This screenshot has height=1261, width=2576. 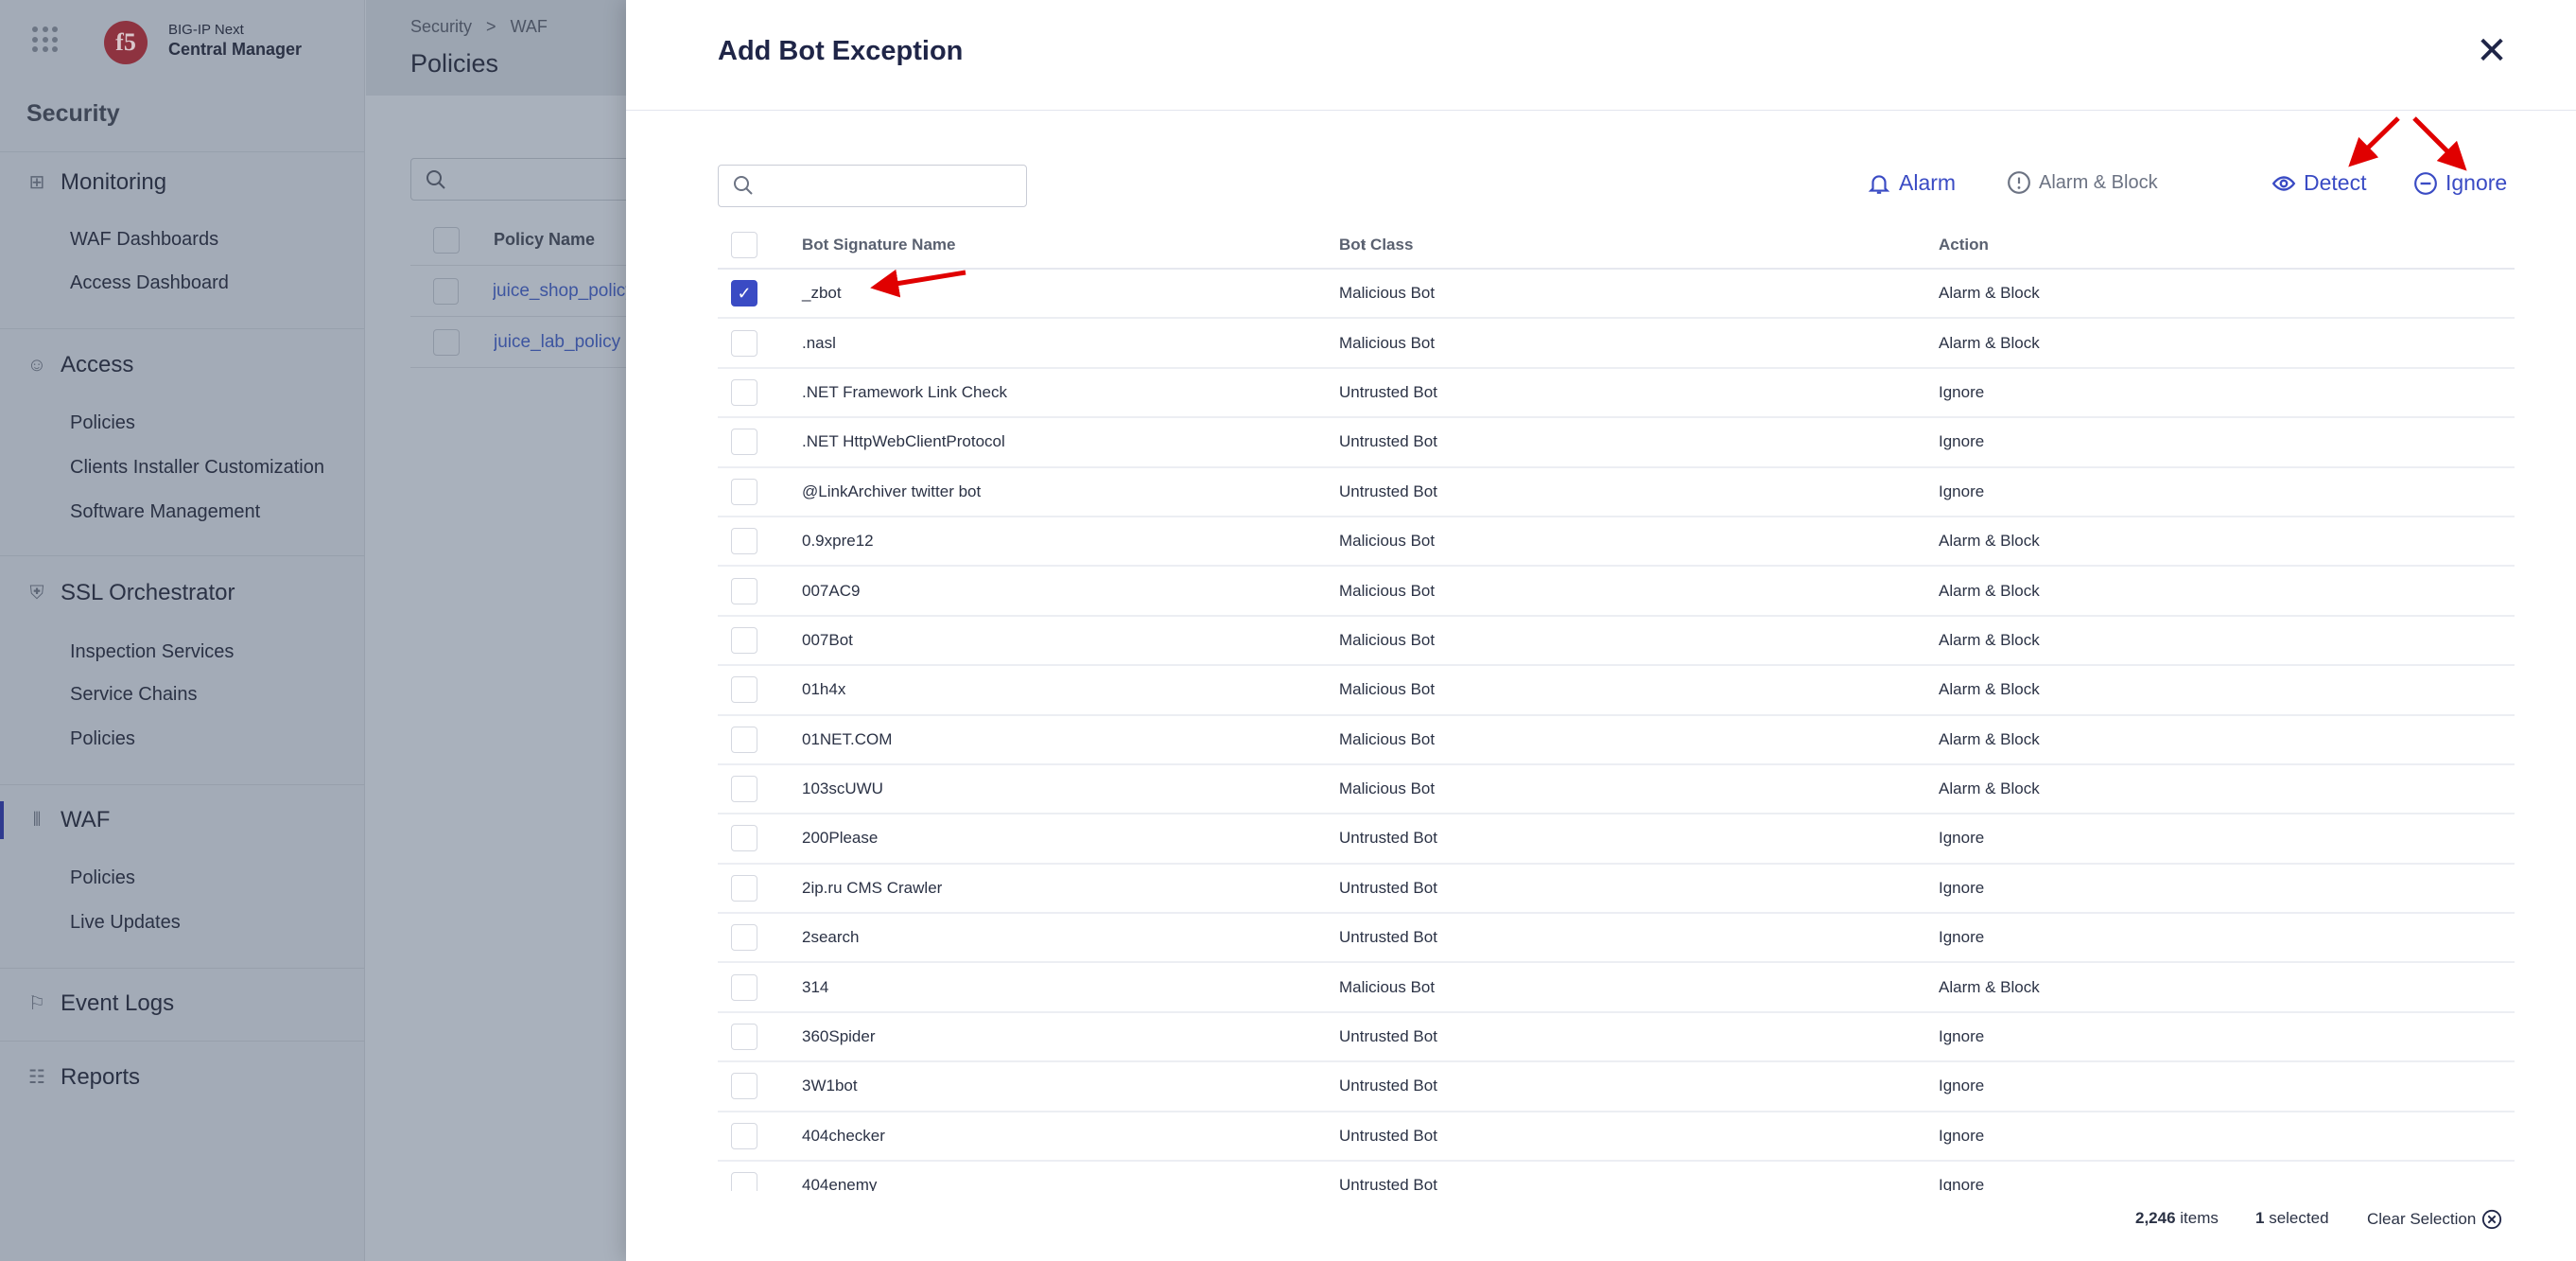 I want to click on divider, so click(x=182, y=555).